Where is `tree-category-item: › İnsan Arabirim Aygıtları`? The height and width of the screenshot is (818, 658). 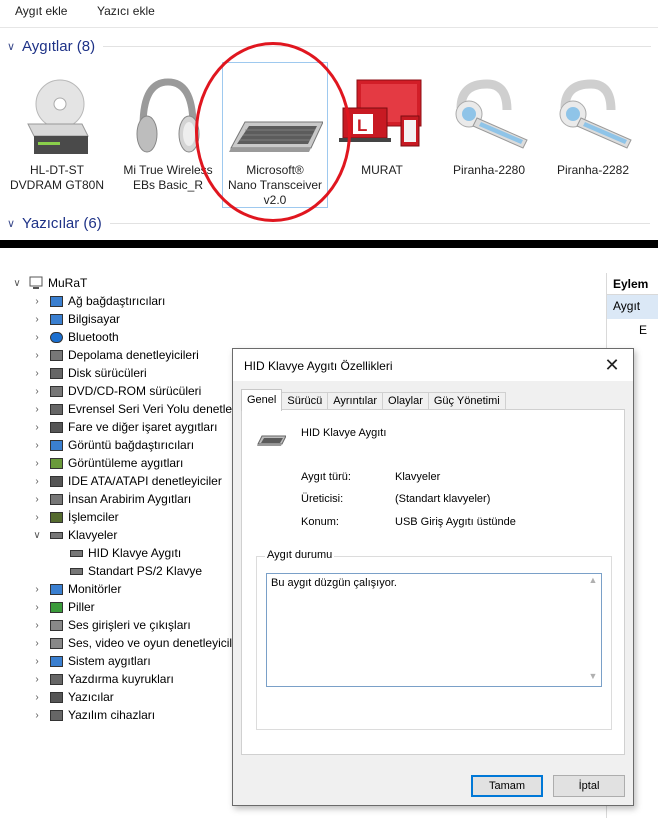
tree-category-item: › İnsan Arabirim Aygıtları is located at coordinates (110, 499).